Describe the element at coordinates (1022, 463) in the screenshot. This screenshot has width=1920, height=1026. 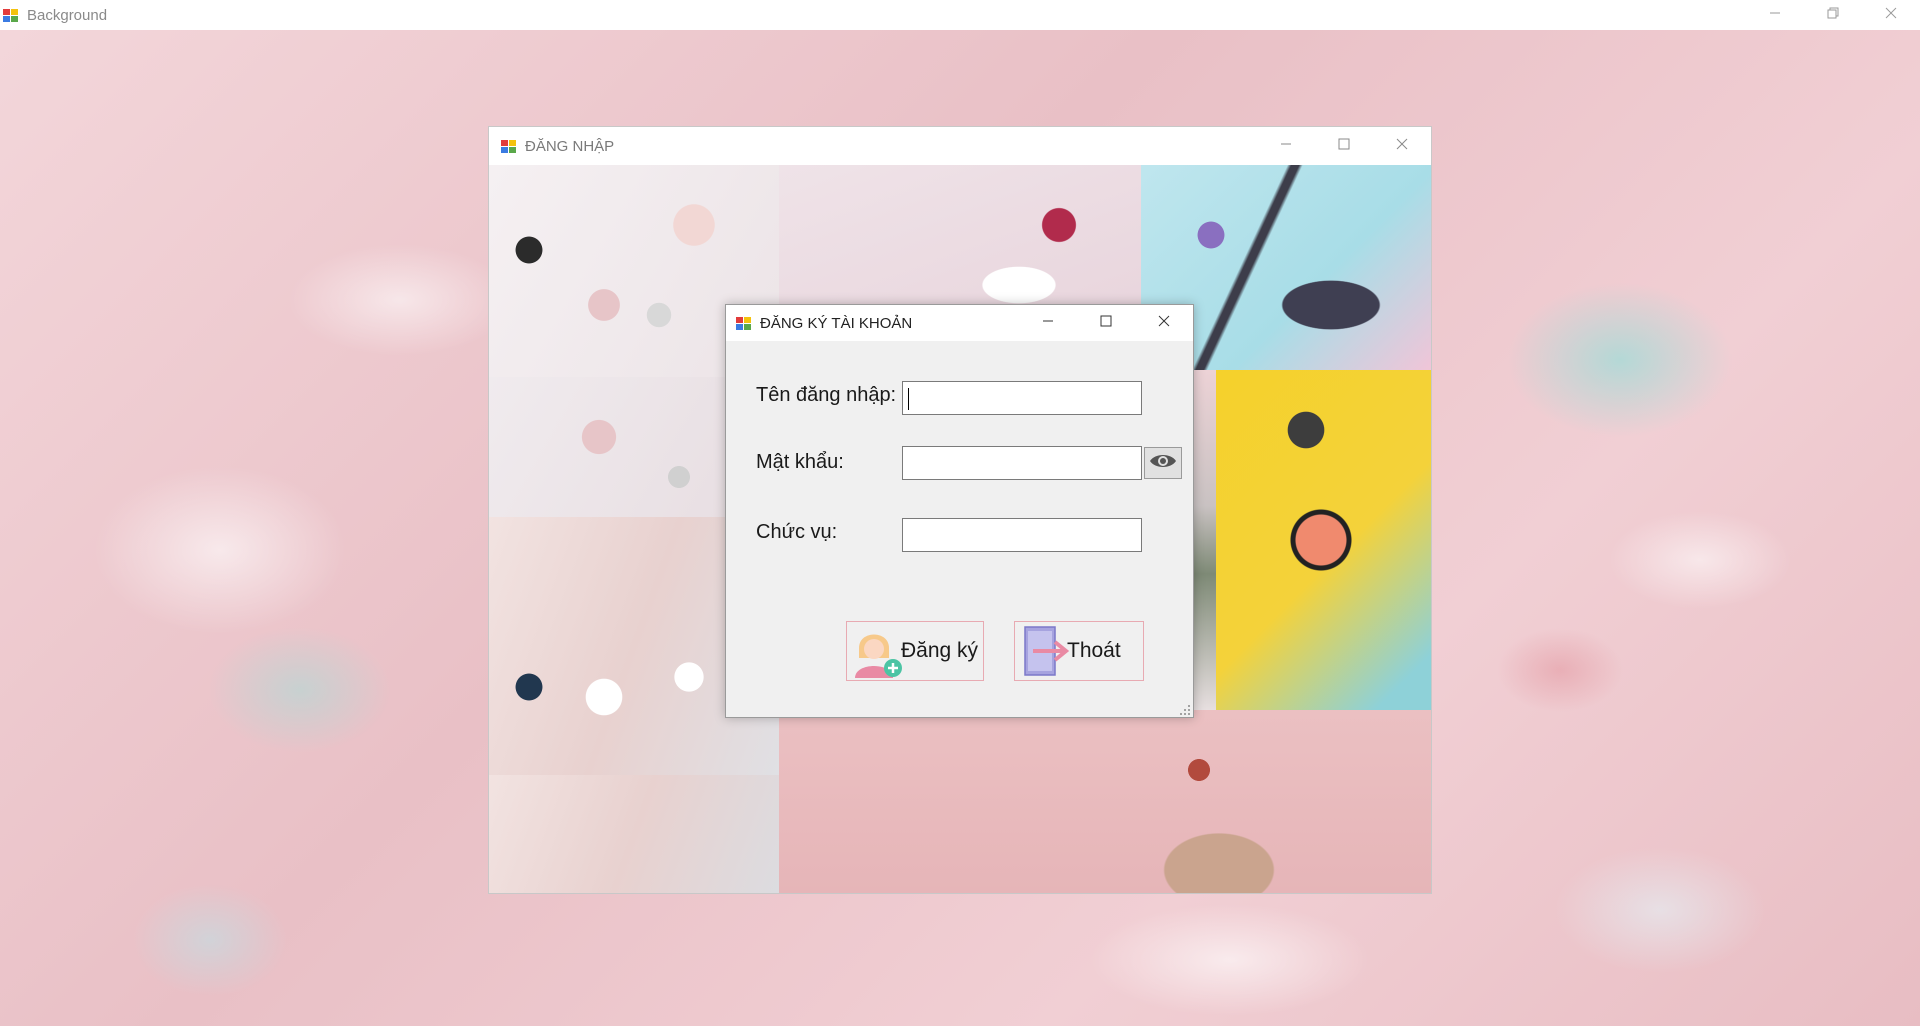
I see `password-input` at that location.